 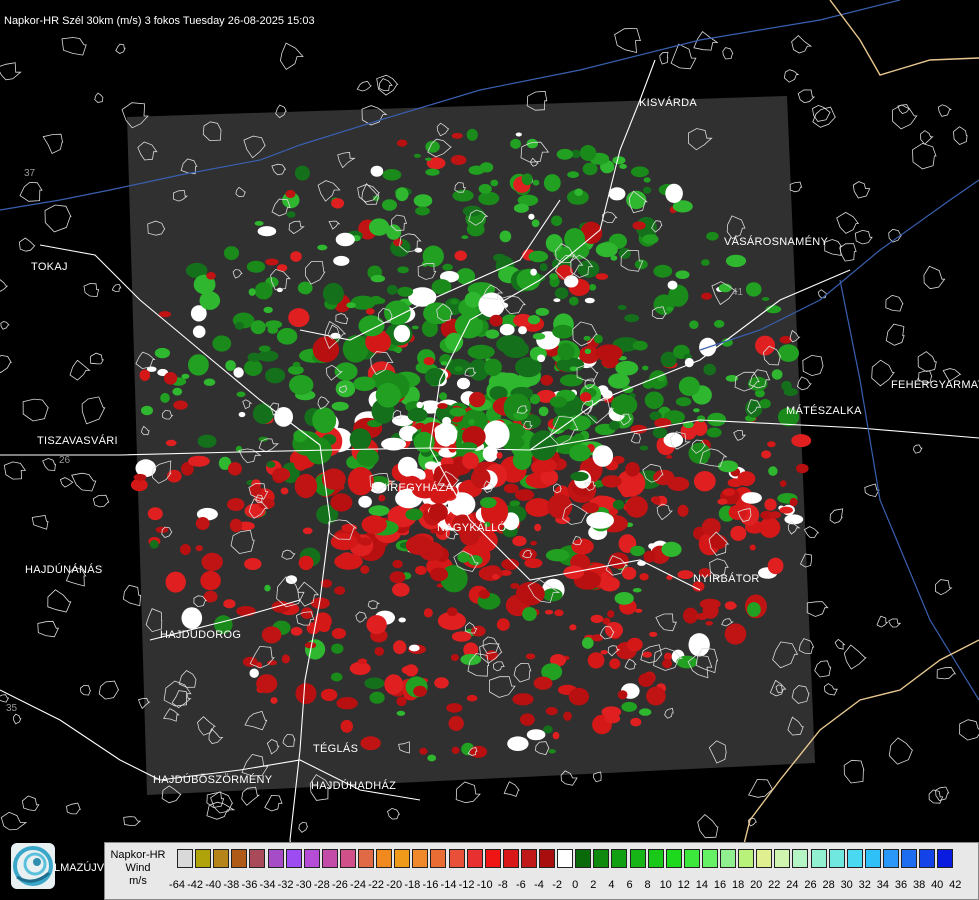 I want to click on city-label-kisvarda: KISVÁRDA, so click(x=668, y=103).